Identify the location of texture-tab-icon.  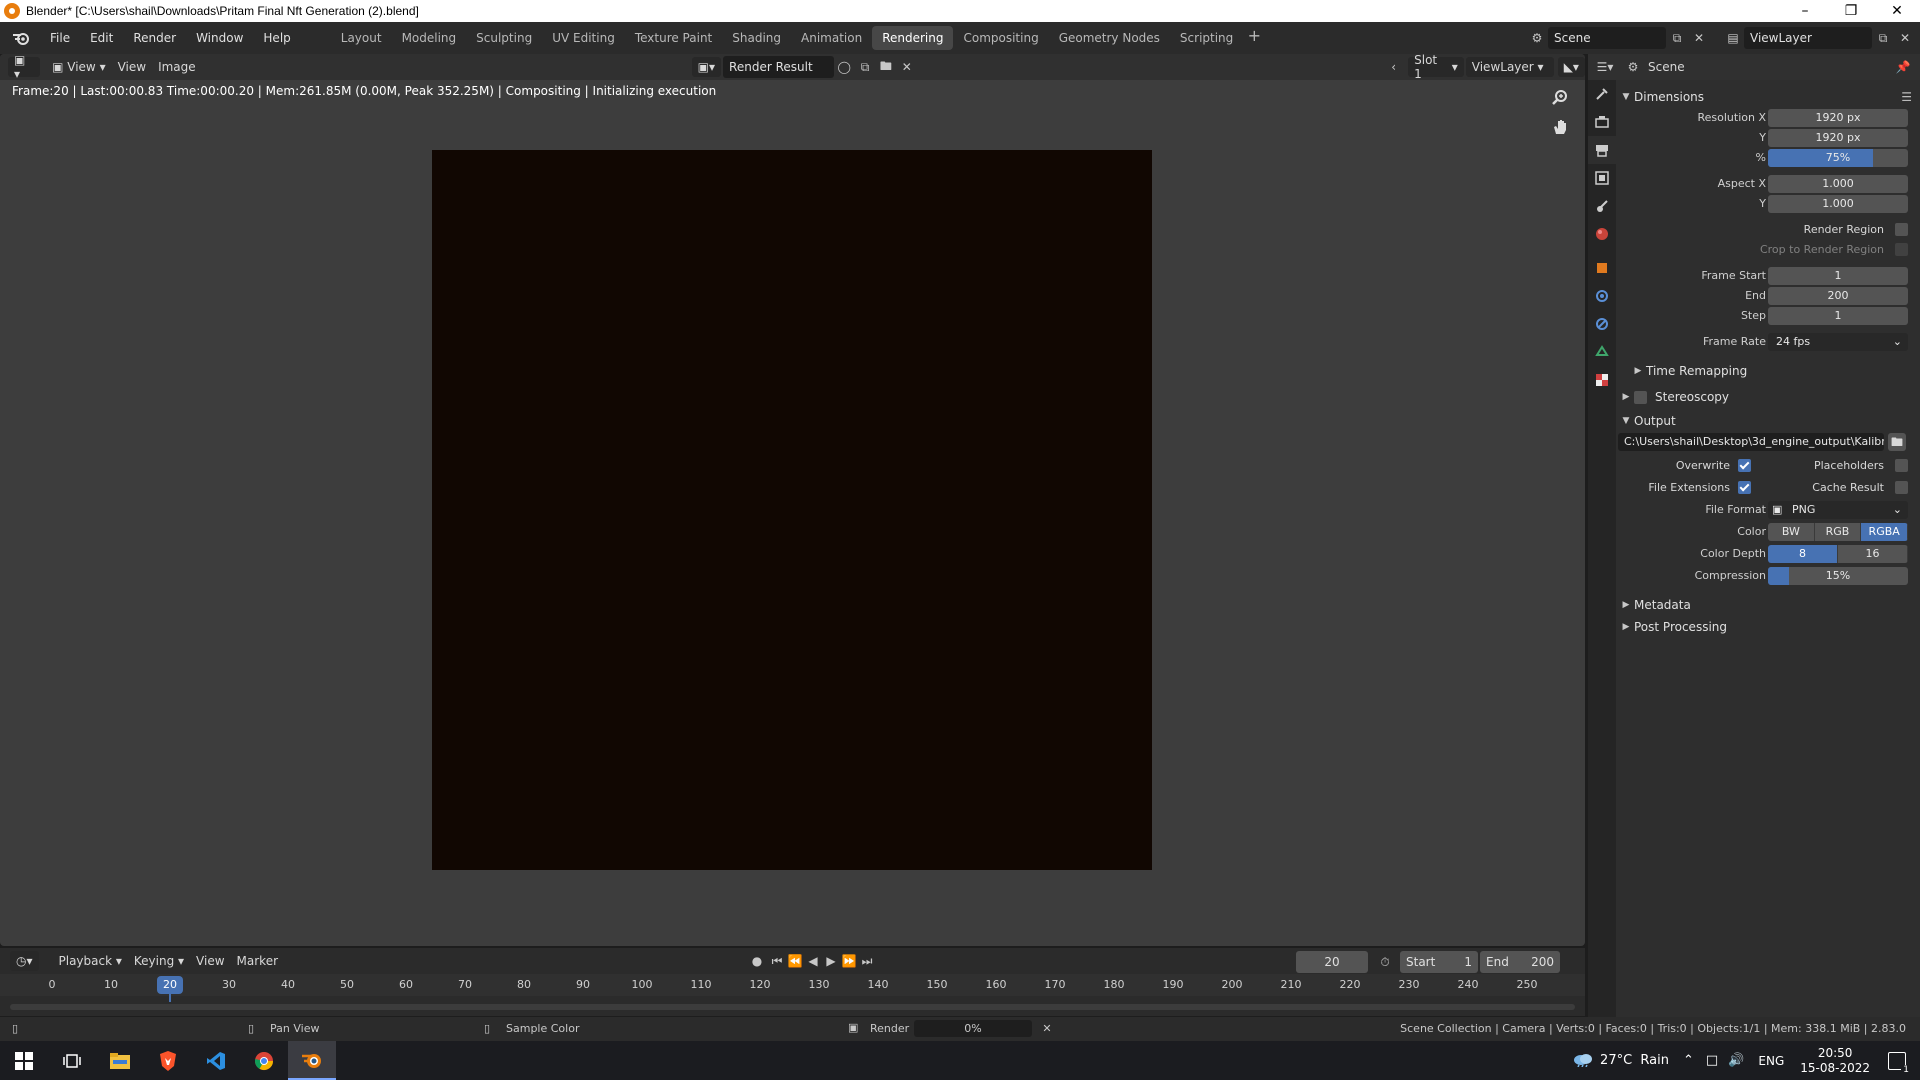
(1602, 380).